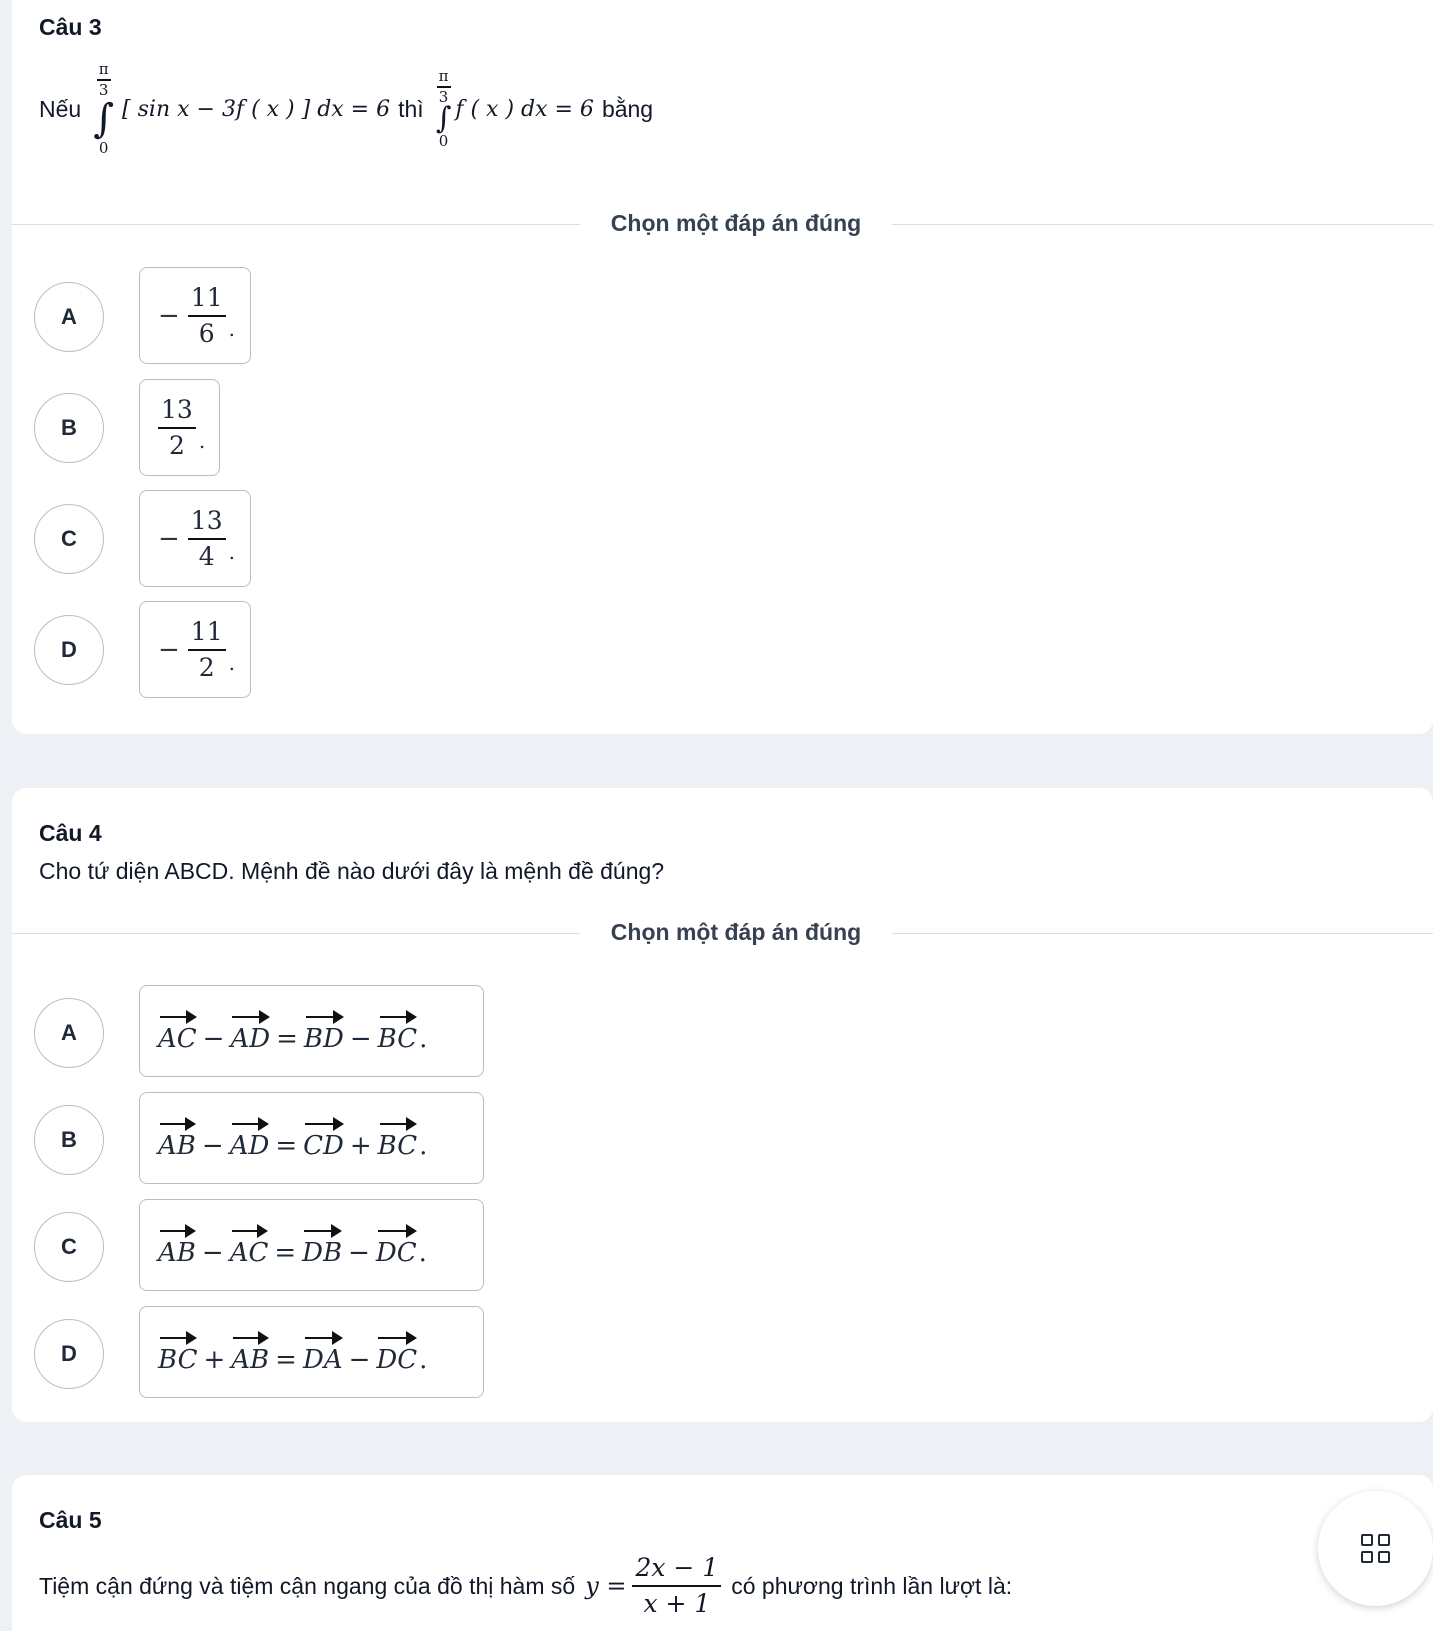  Describe the element at coordinates (606, 1586) in the screenshot. I see `function-lhs: y =` at that location.